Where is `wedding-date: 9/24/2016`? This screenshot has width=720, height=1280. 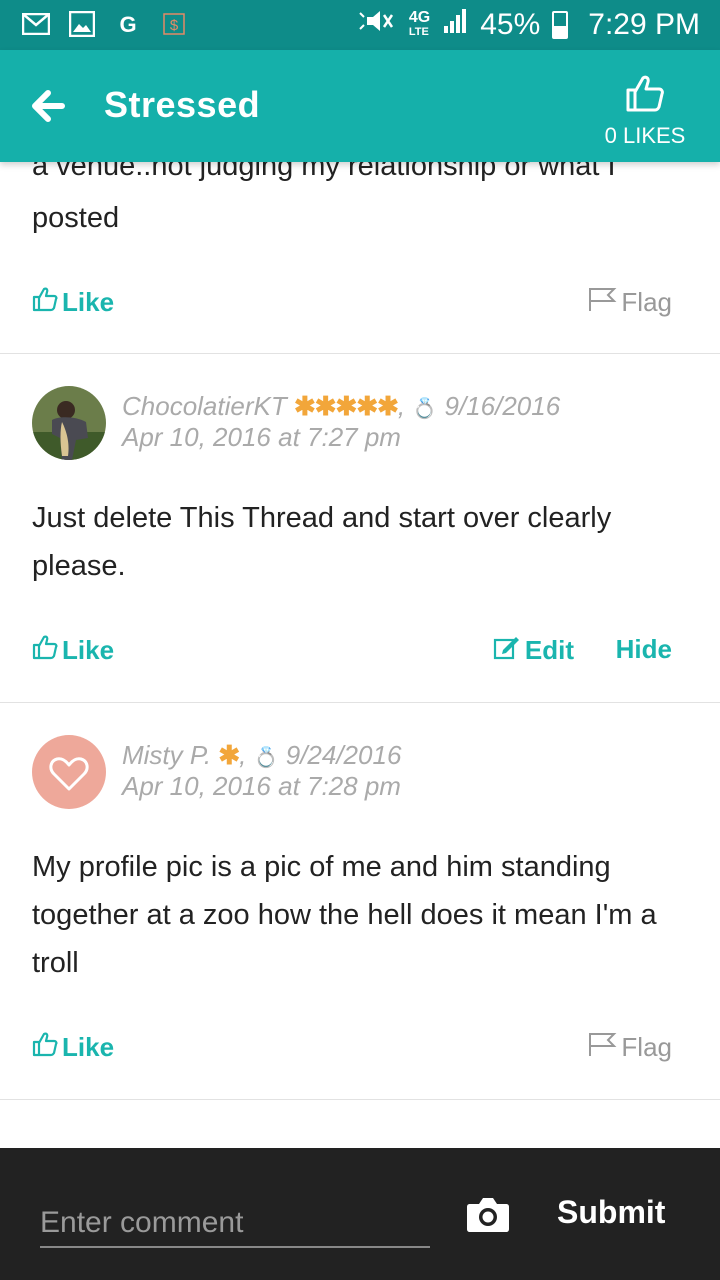
wedding-date: 9/24/2016 is located at coordinates (343, 755).